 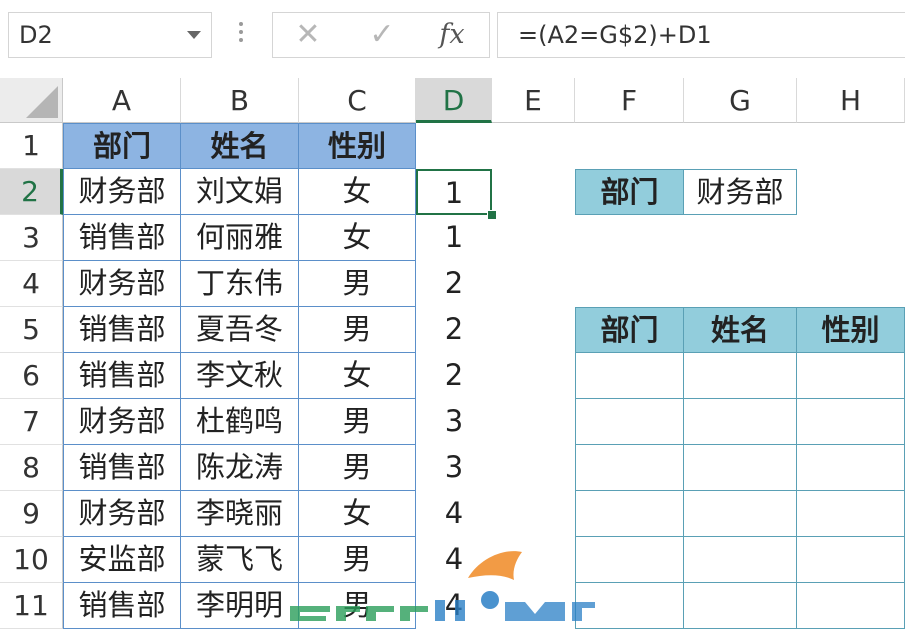 I want to click on column-header-g: G, so click(x=740, y=100).